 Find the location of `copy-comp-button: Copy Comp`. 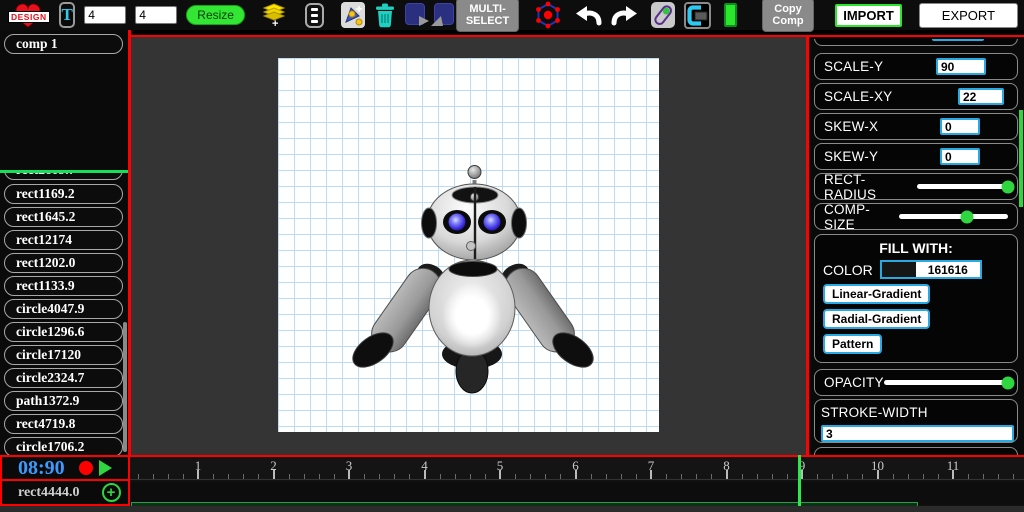

copy-comp-button: Copy Comp is located at coordinates (788, 16).